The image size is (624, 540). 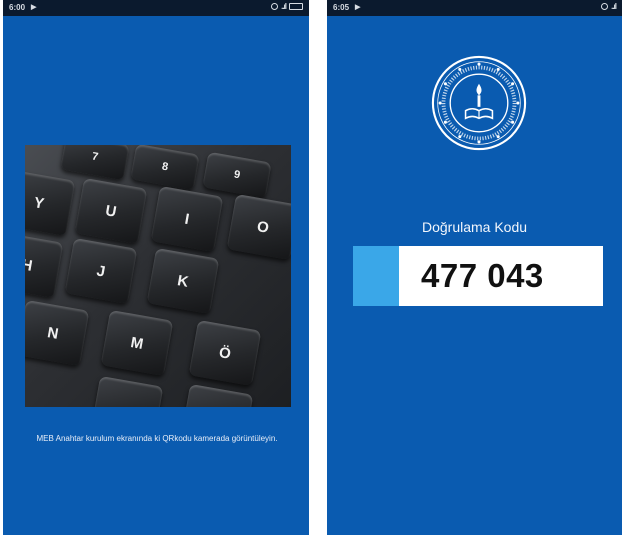 What do you see at coordinates (474, 227) in the screenshot?
I see `verification-code-label: Doğrulama Kodu` at bounding box center [474, 227].